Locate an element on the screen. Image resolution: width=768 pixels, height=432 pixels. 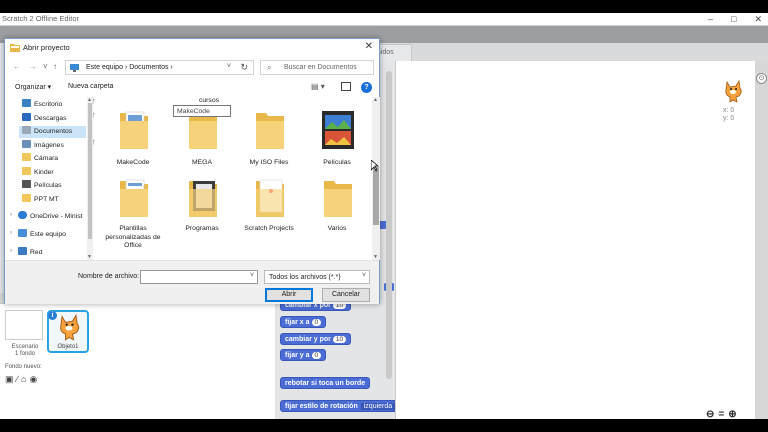
dialog-titlebar: Abrir proyecto ✕ is located at coordinates (192, 47).